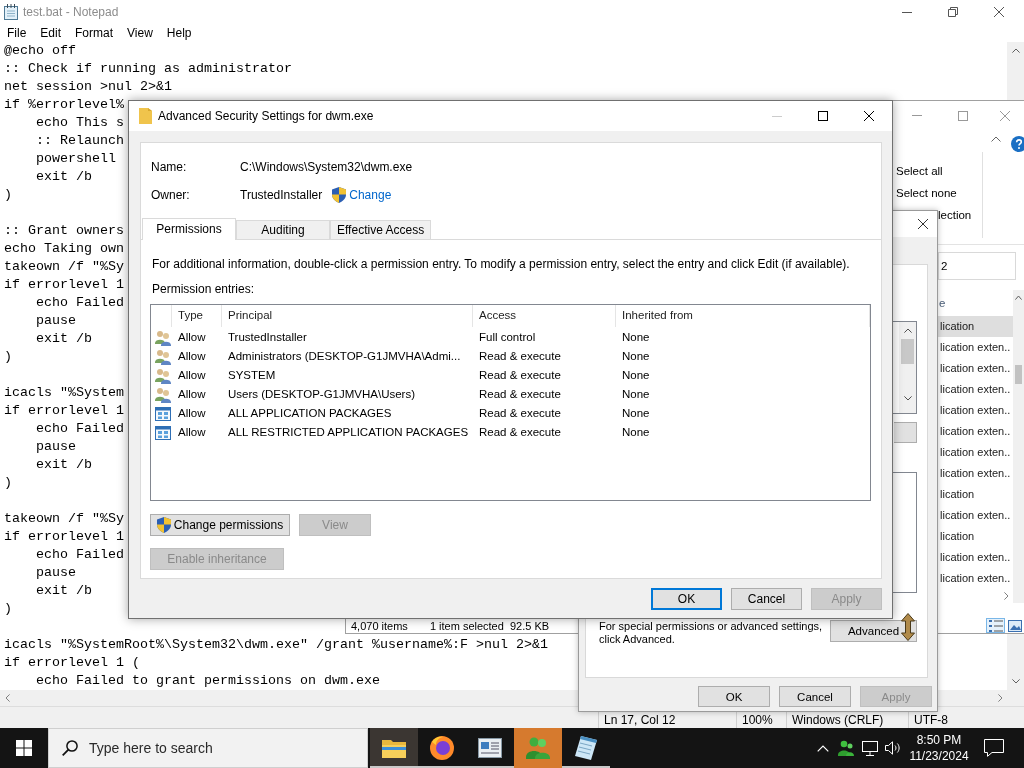  Describe the element at coordinates (79, 123) in the screenshot. I see `code-line: echo This s` at that location.